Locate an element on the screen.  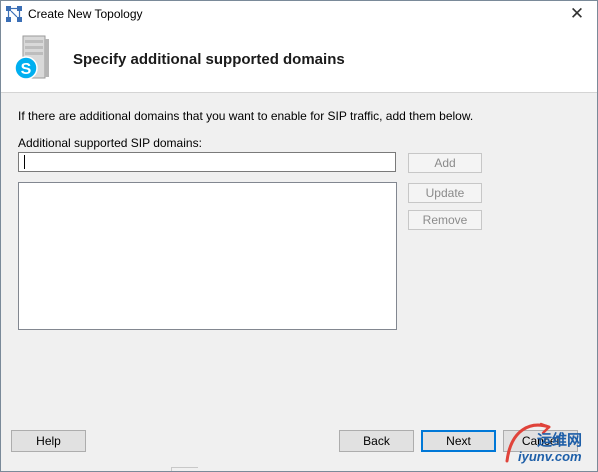
watermark-text-en: iyunv.com is located at coordinates (550, 456).